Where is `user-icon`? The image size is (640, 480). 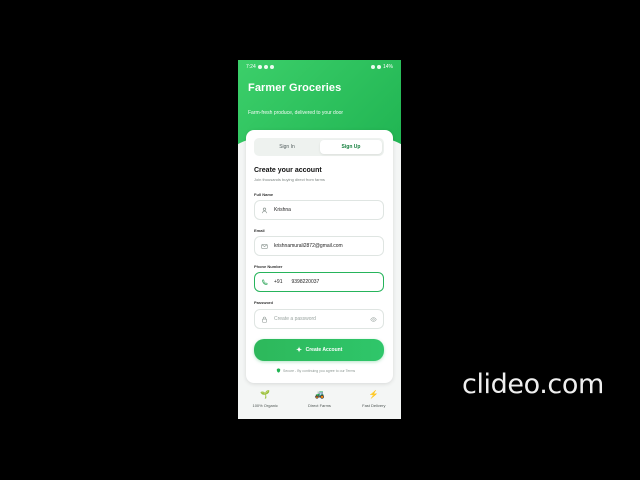 user-icon is located at coordinates (264, 210).